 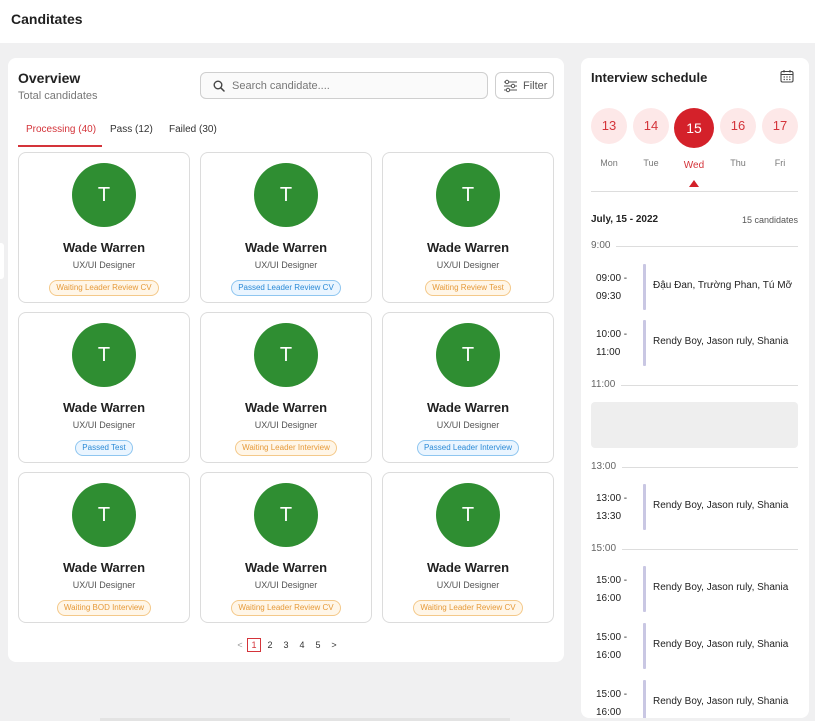 What do you see at coordinates (604, 245) in the screenshot?
I see `time-marker-label: 9:00` at bounding box center [604, 245].